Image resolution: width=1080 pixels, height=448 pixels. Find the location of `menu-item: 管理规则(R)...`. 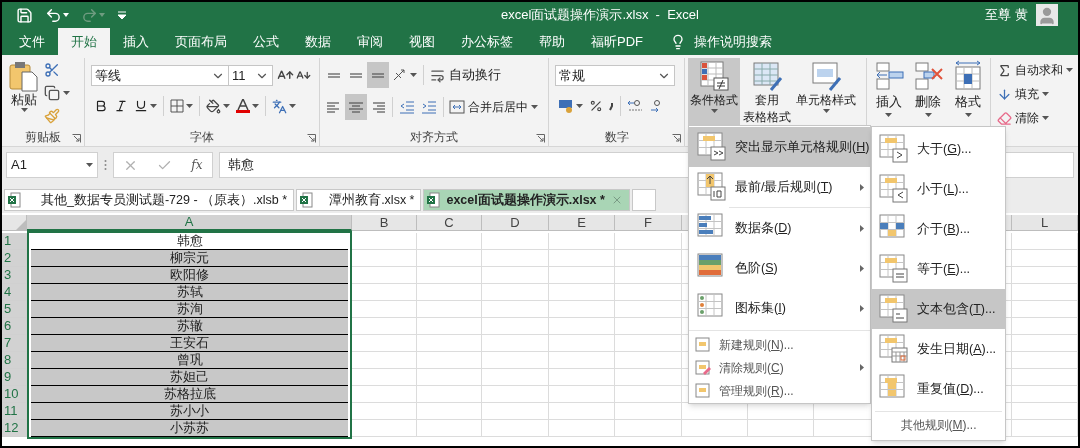

menu-item: 管理规则(R)... is located at coordinates (779, 390).